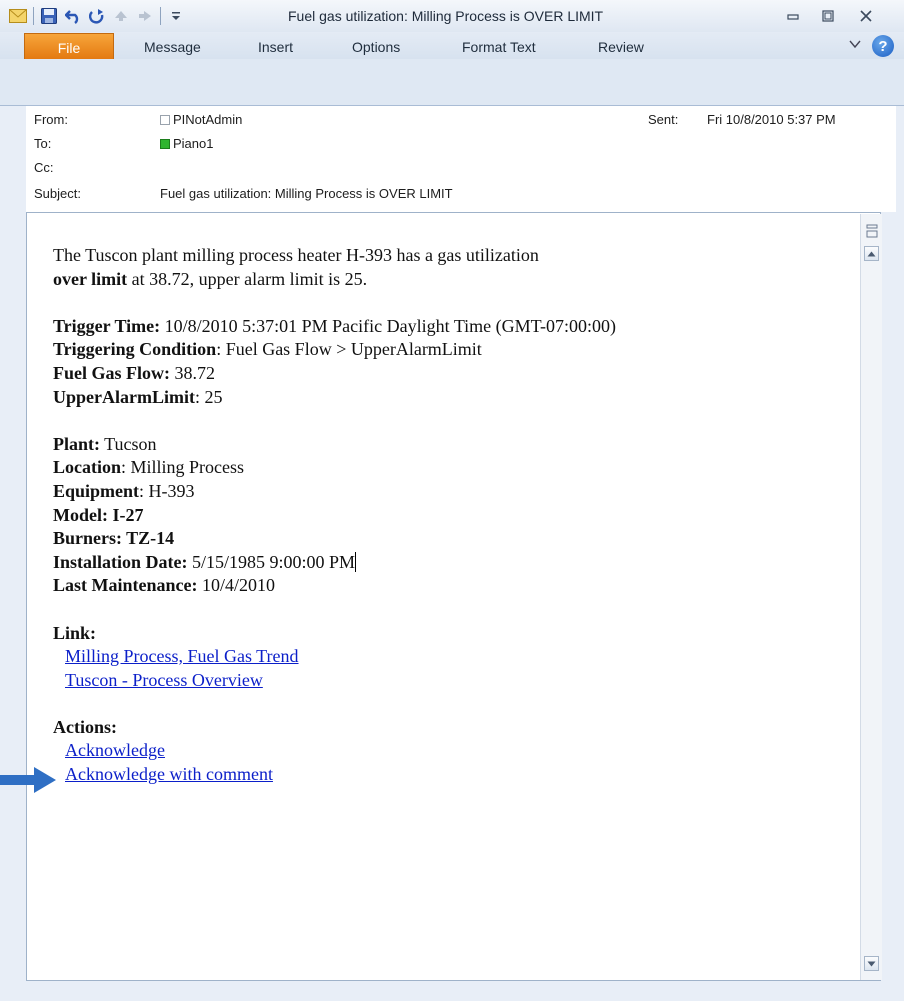 Image resolution: width=904 pixels, height=1001 pixels. What do you see at coordinates (135, 349) in the screenshot?
I see `triggering-condition-label: Triggering Condition` at bounding box center [135, 349].